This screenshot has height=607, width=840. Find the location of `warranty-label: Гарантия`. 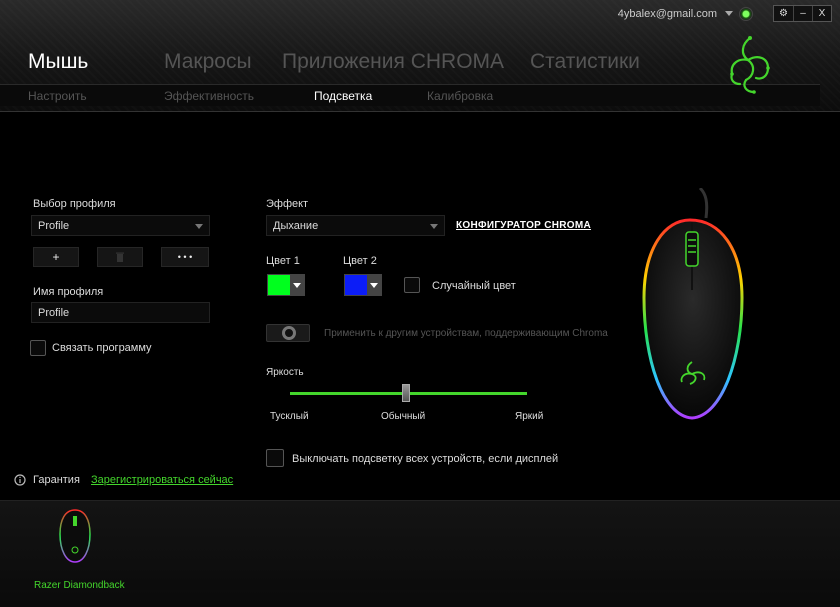

warranty-label: Гарантия is located at coordinates (56, 480).